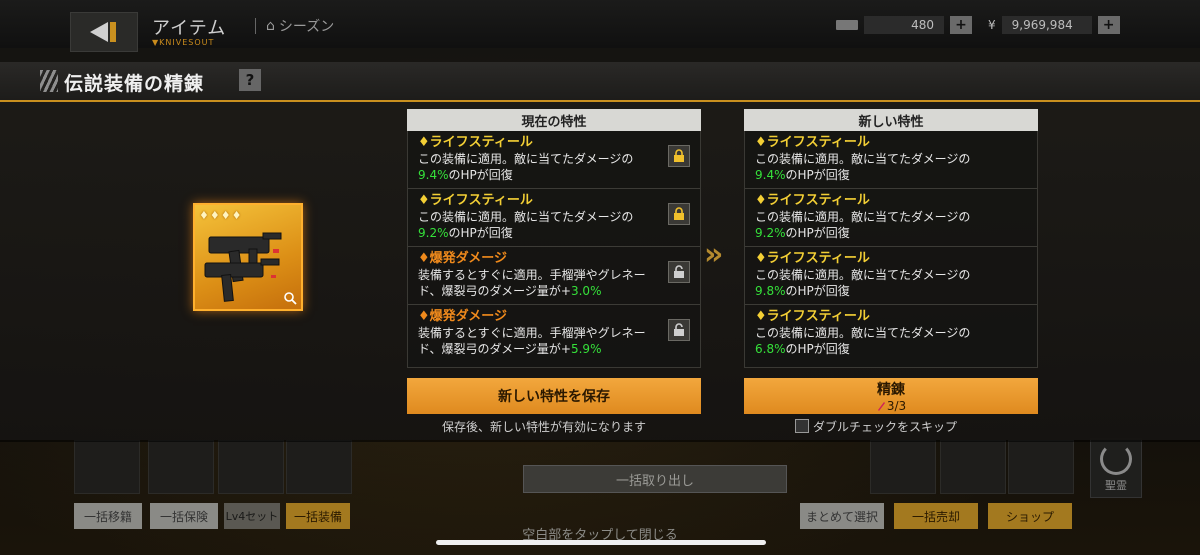 The width and height of the screenshot is (1200, 555). Describe the element at coordinates (1108, 25) in the screenshot. I see `add-money-button: +` at that location.